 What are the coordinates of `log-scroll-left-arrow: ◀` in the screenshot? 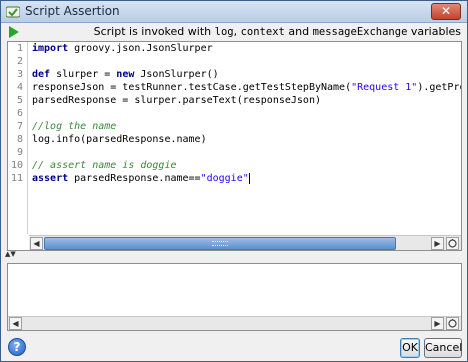 It's located at (15, 323).